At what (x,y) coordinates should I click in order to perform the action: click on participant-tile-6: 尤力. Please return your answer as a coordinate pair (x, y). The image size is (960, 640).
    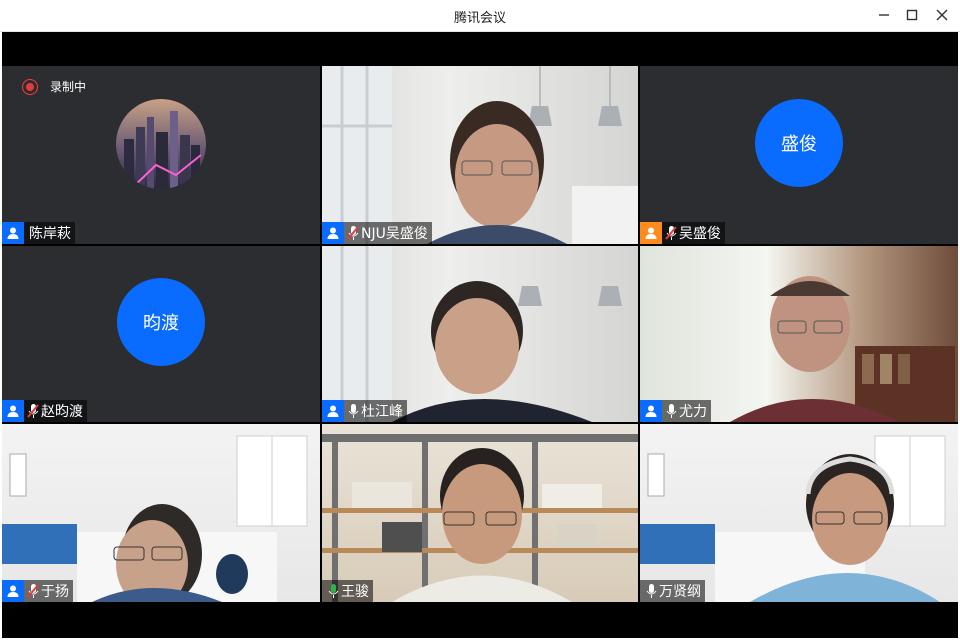
    Looking at the image, I should click on (799, 334).